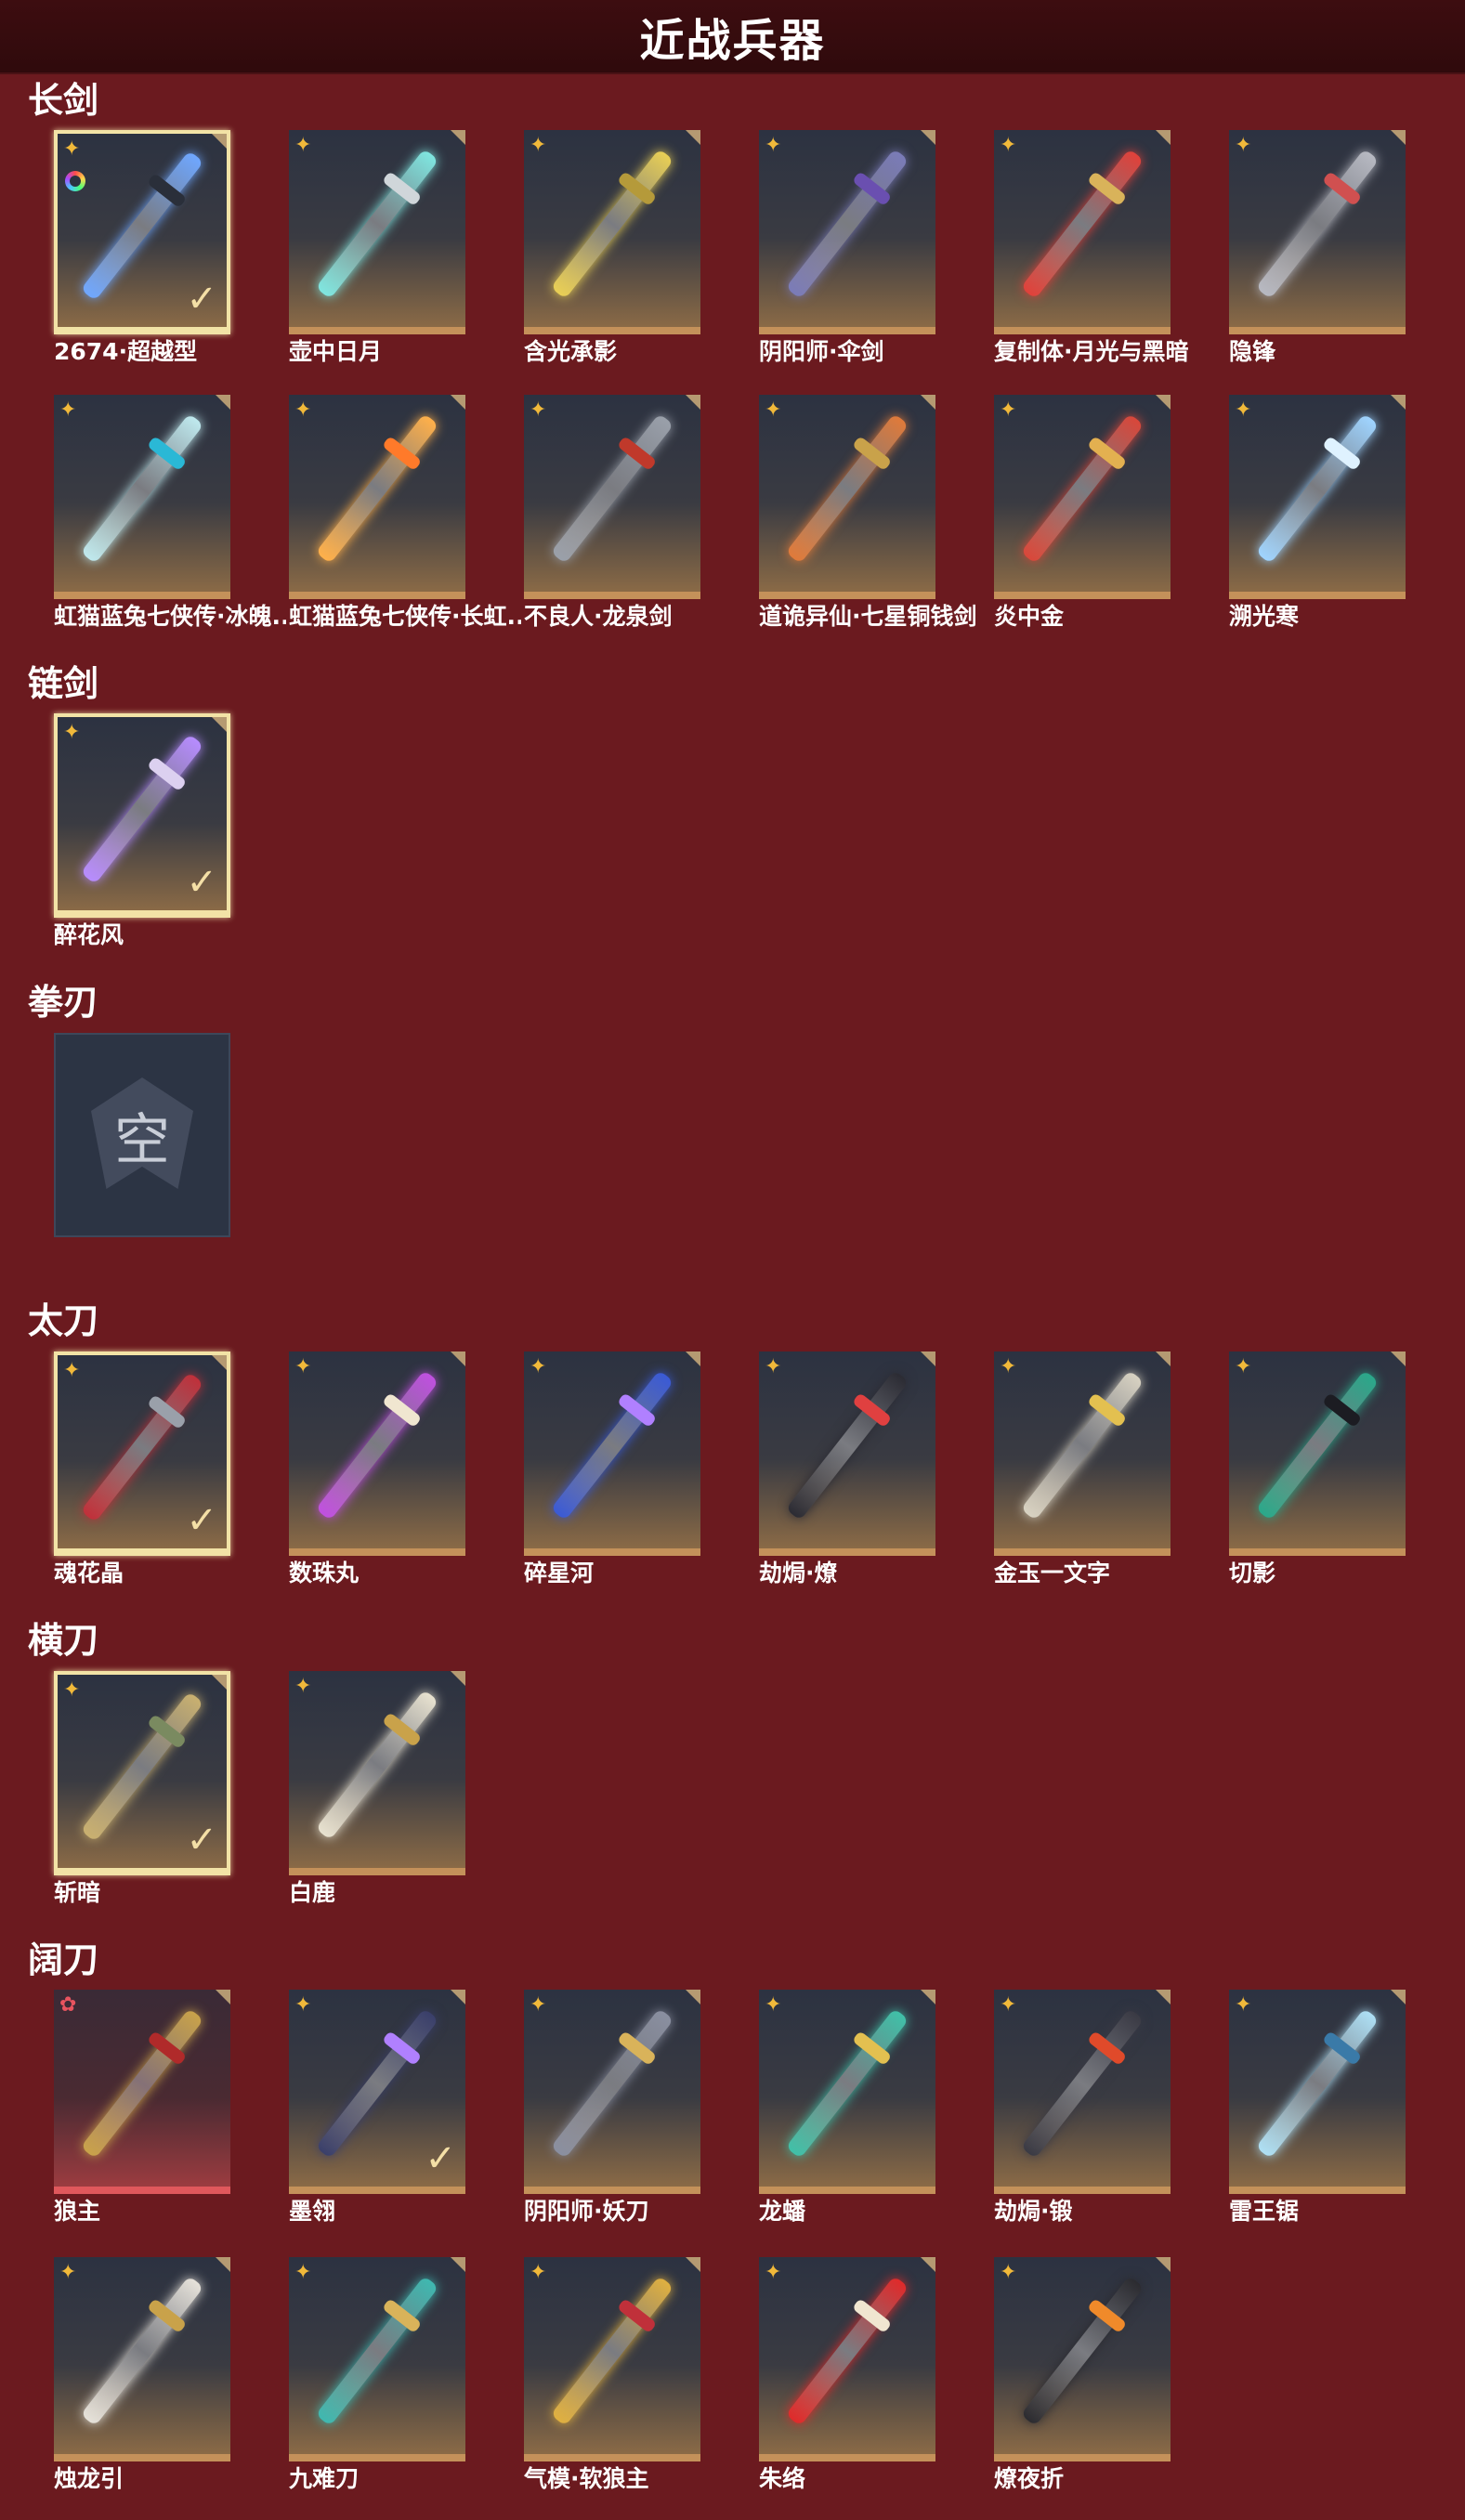 Image resolution: width=1465 pixels, height=2520 pixels. Describe the element at coordinates (324, 1573) in the screenshot. I see `weapon-name: 数珠丸` at that location.